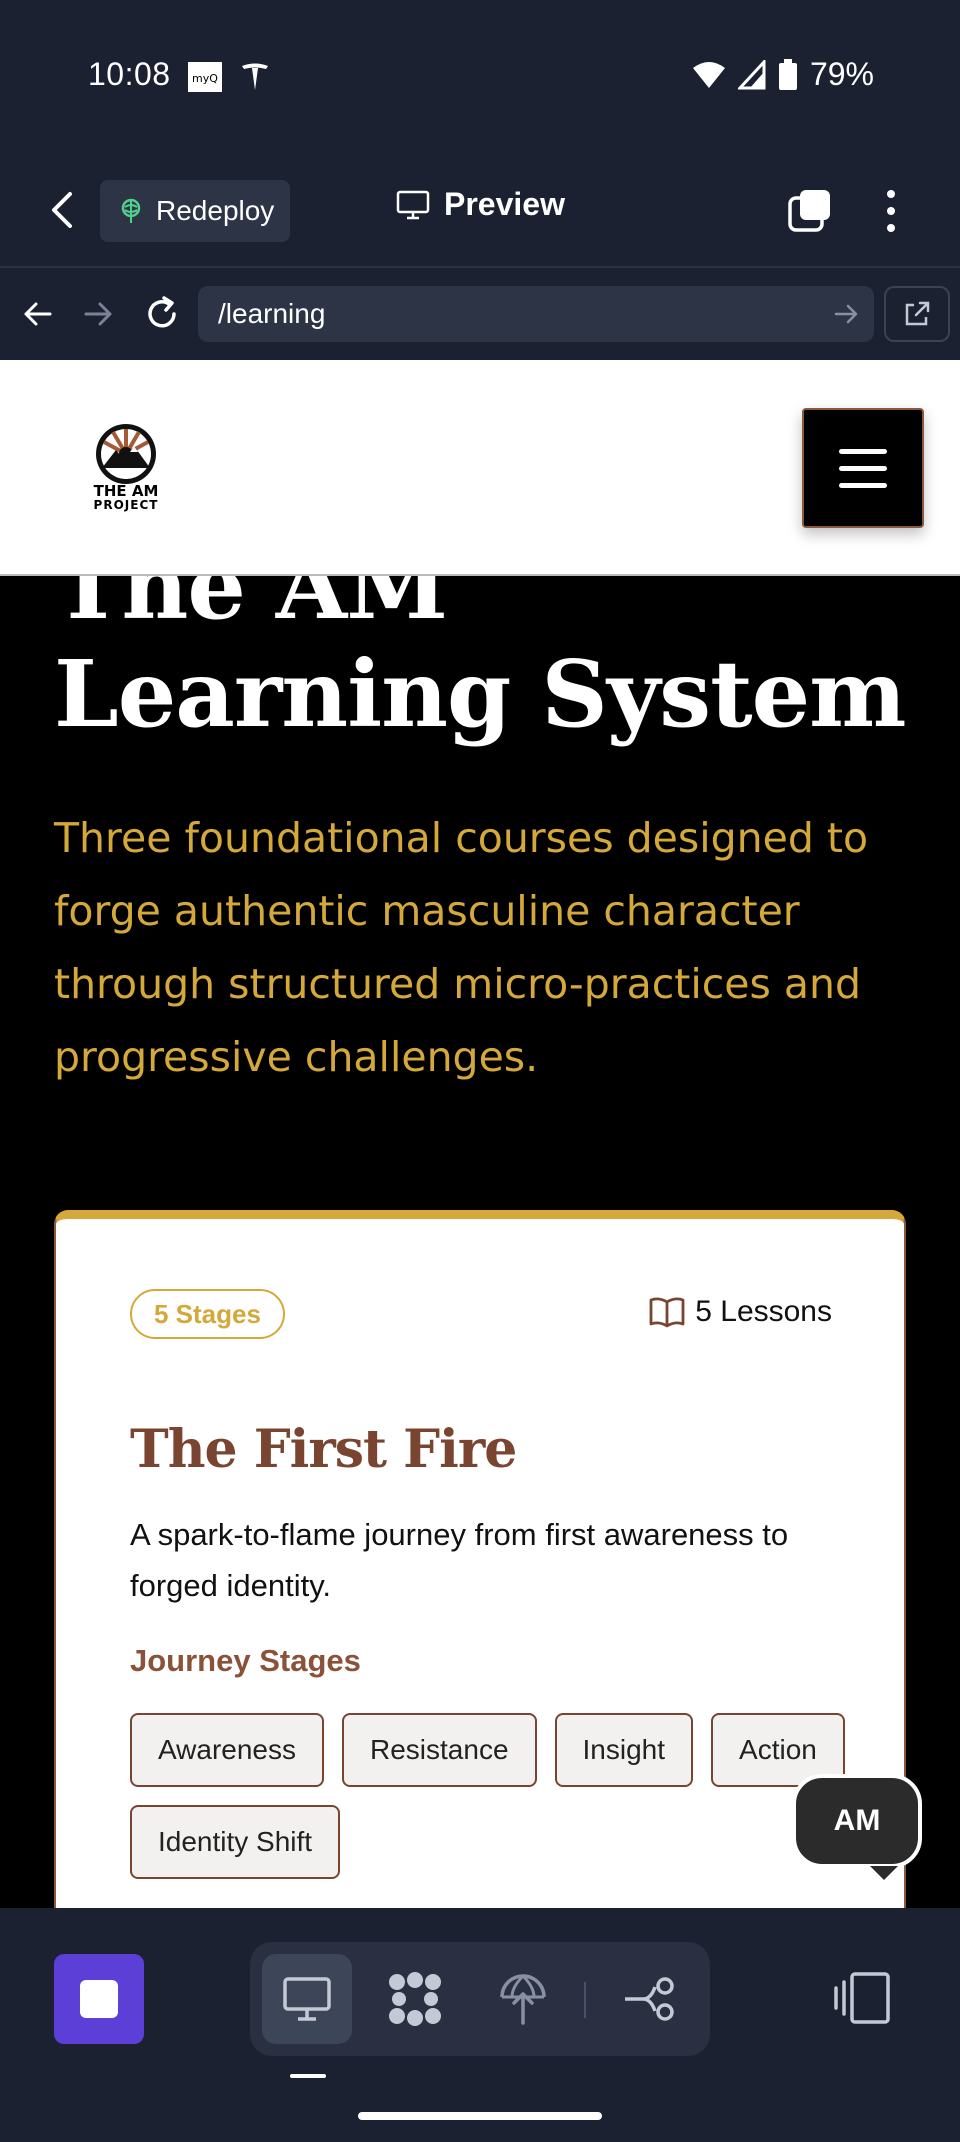 This screenshot has height=2142, width=960. What do you see at coordinates (480, 468) in the screenshot?
I see `site-header: THE AM PROJECT` at bounding box center [480, 468].